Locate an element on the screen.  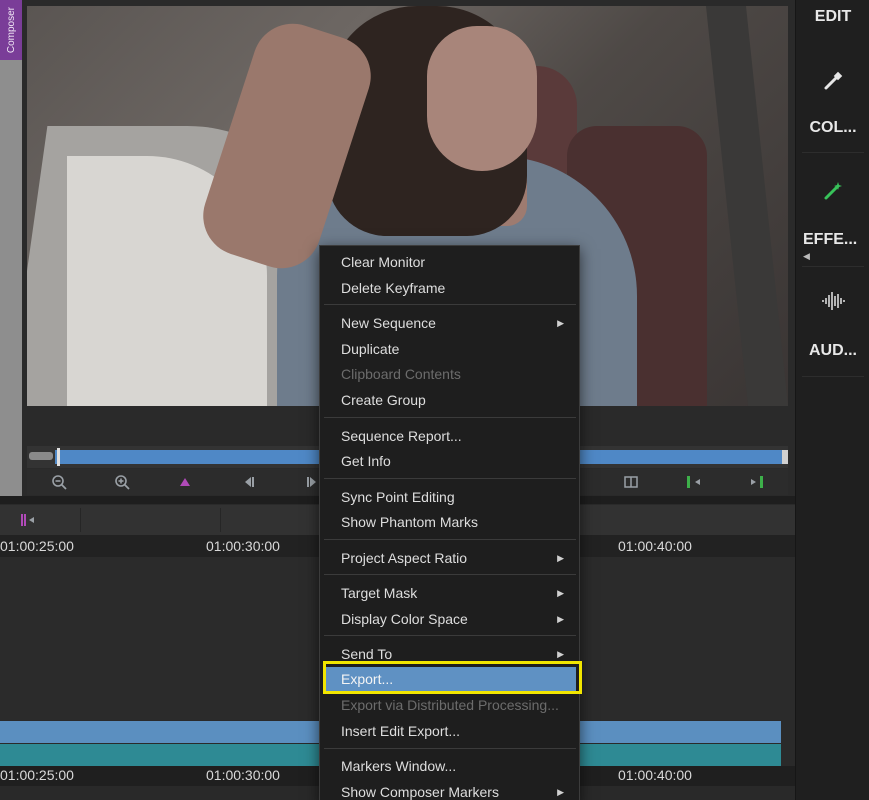
zoom-in-icon is located at coordinates (122, 482).